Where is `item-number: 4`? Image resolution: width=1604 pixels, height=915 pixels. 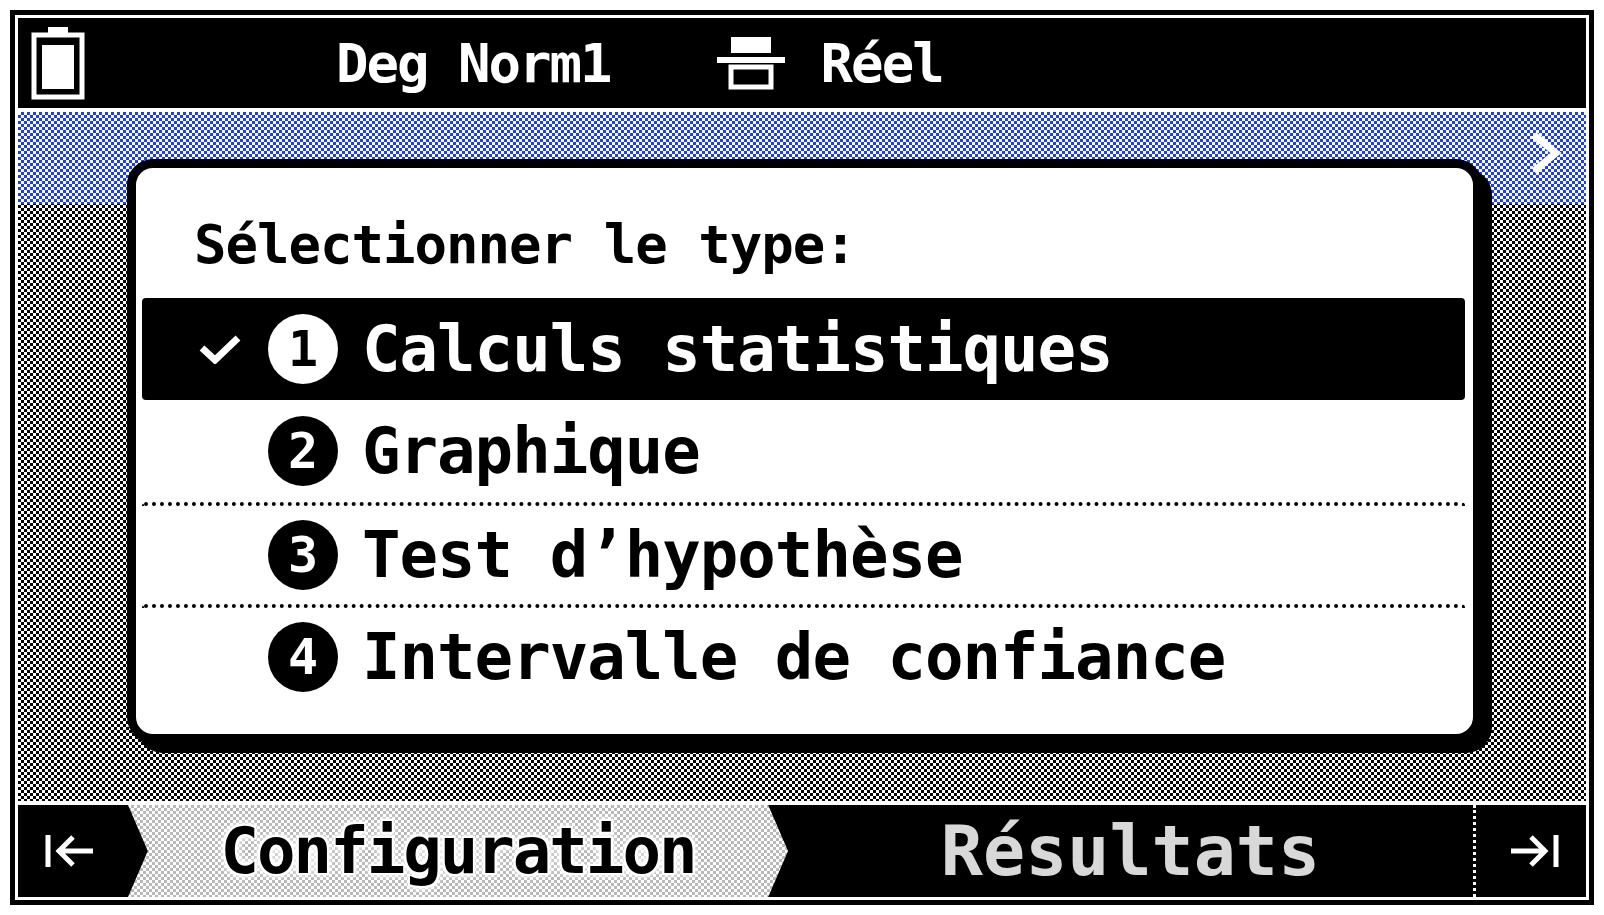
item-number: 4 is located at coordinates (303, 657).